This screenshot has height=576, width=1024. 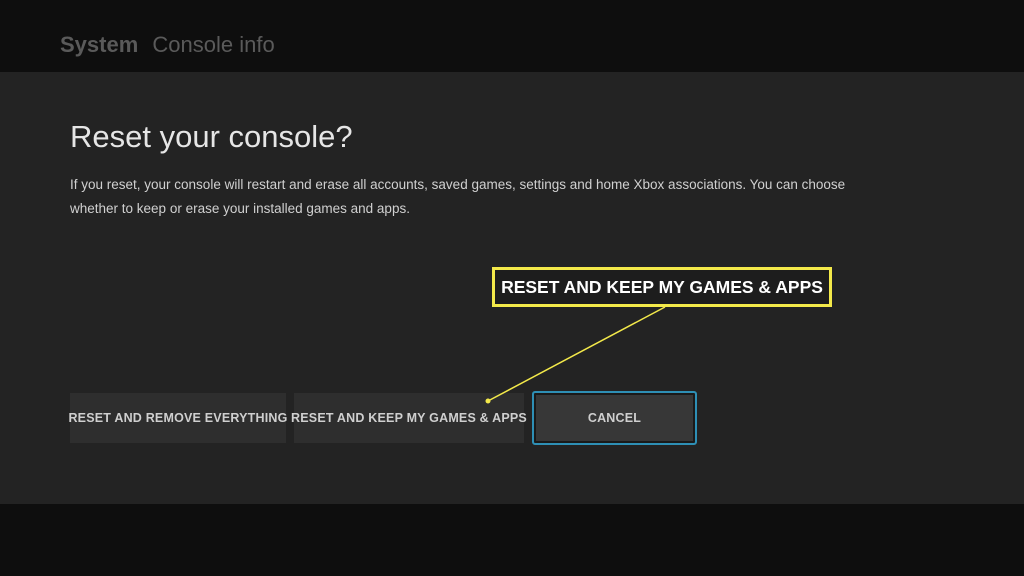 I want to click on reset-remove-everything-button: RESET AND REMOVE EVERYTHING, so click(x=177, y=418).